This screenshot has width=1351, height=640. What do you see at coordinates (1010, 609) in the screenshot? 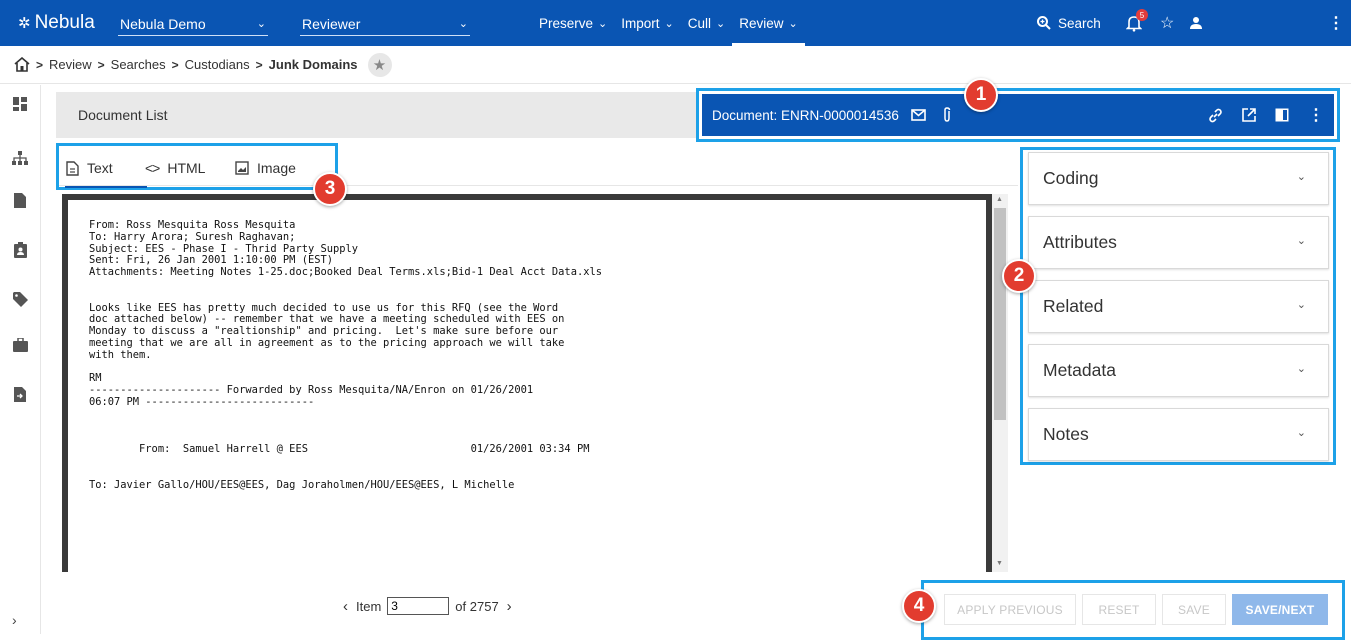
I see `apply-previous-button: APPLY PREVIOUS` at bounding box center [1010, 609].